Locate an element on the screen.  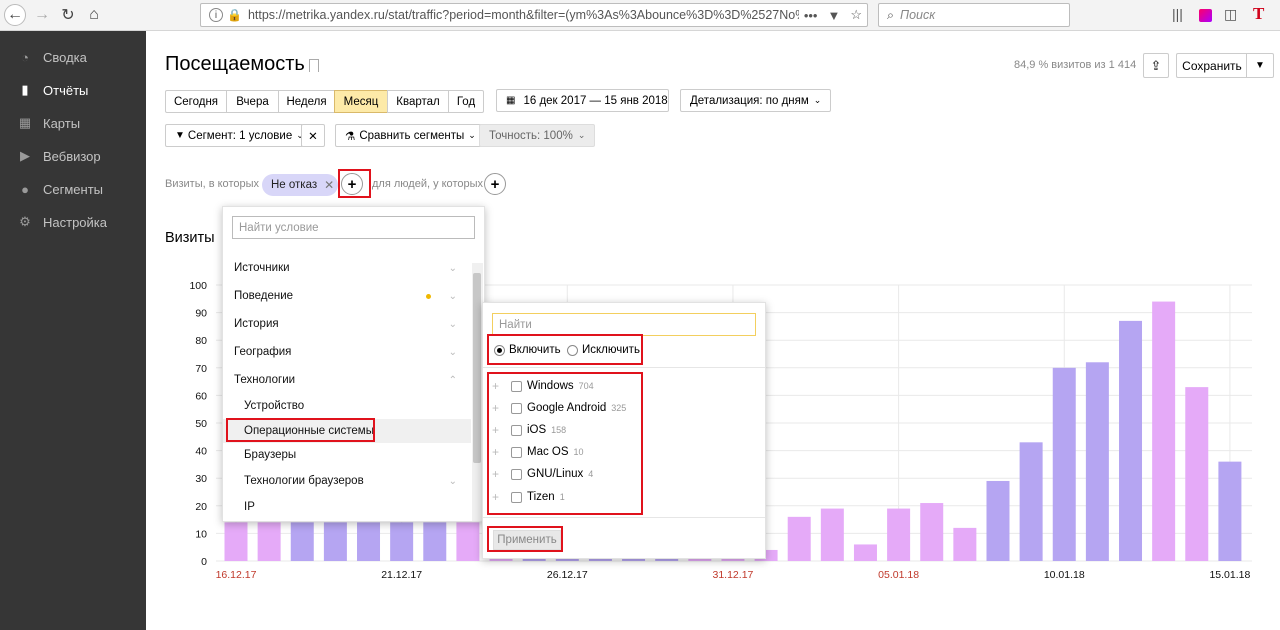
segment-dropdown: ▼Сегмент: 1 условие⌄ is located at coordinates (234, 135).